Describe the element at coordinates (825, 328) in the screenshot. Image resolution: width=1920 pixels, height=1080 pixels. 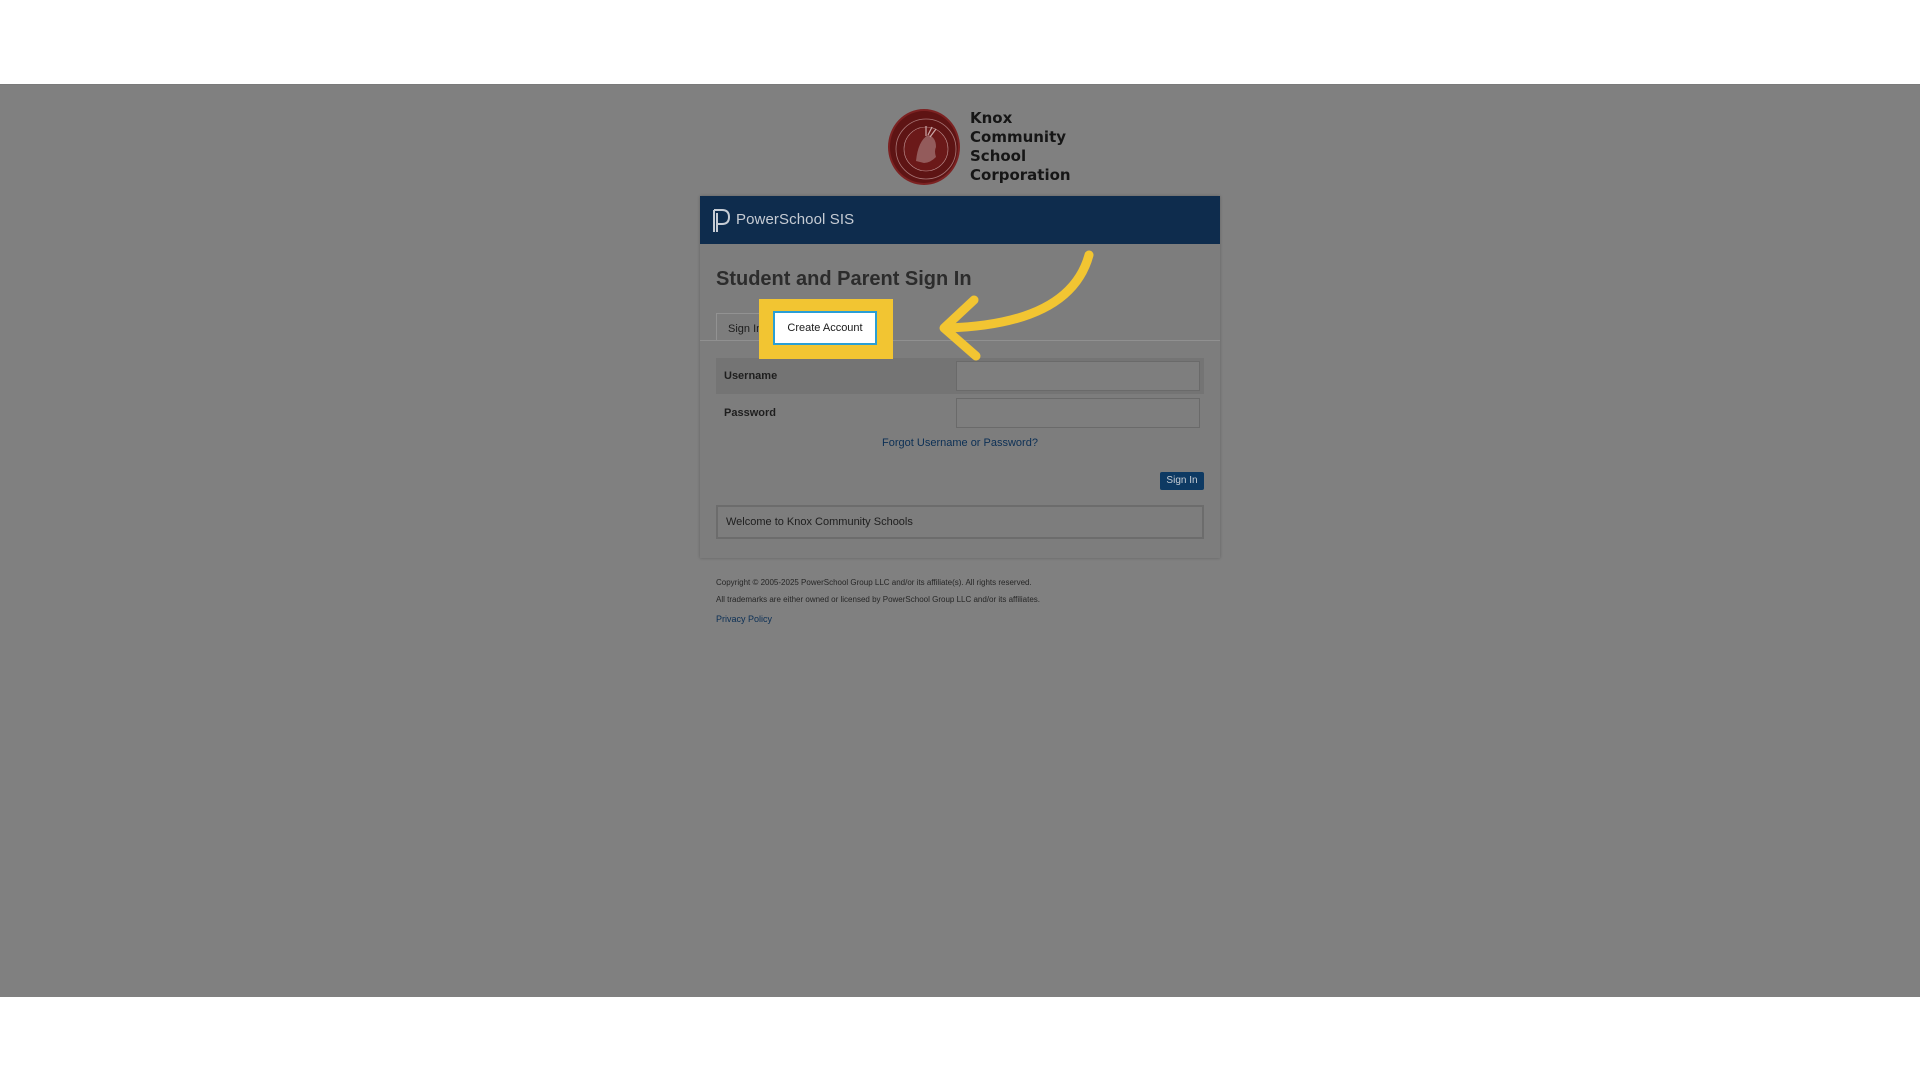
I see `tab-create-account: Create Account` at that location.